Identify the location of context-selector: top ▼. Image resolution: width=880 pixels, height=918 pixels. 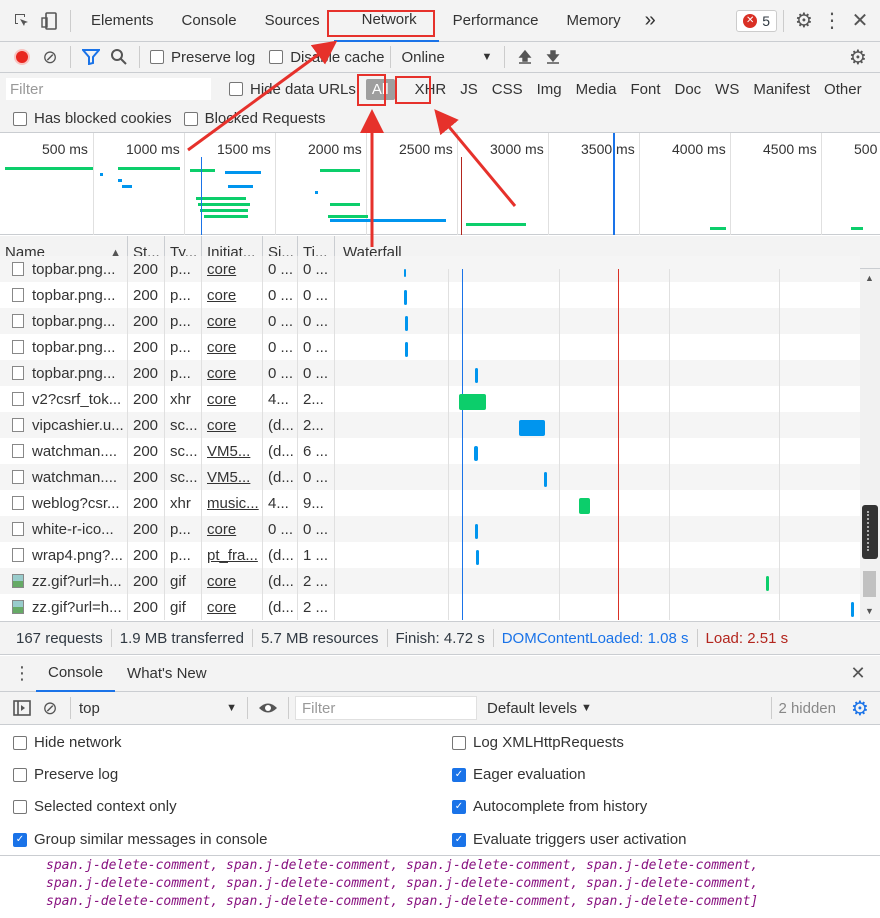
(157, 708).